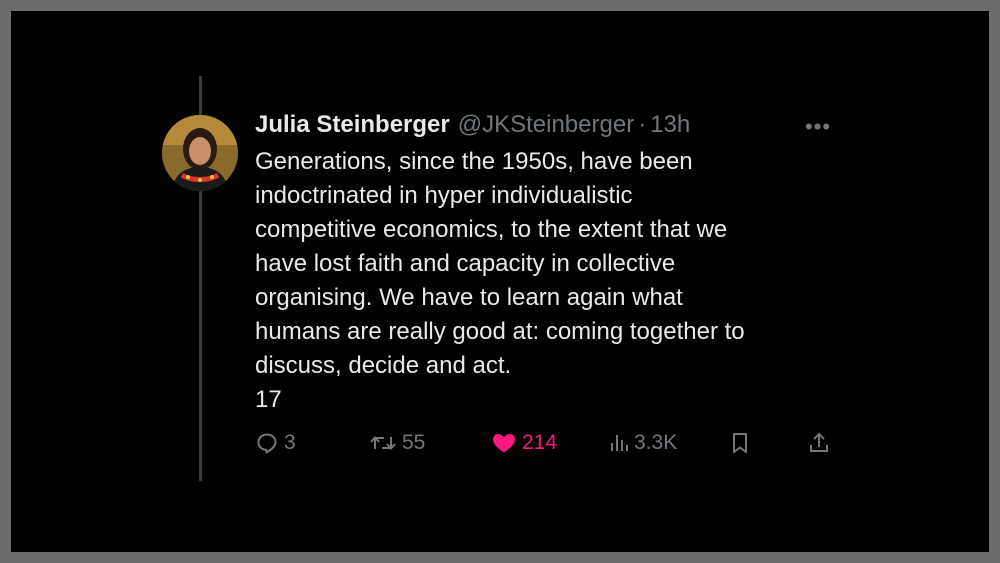 This screenshot has height=563, width=1000. Describe the element at coordinates (397, 443) in the screenshot. I see `retweet-button: 55` at that location.